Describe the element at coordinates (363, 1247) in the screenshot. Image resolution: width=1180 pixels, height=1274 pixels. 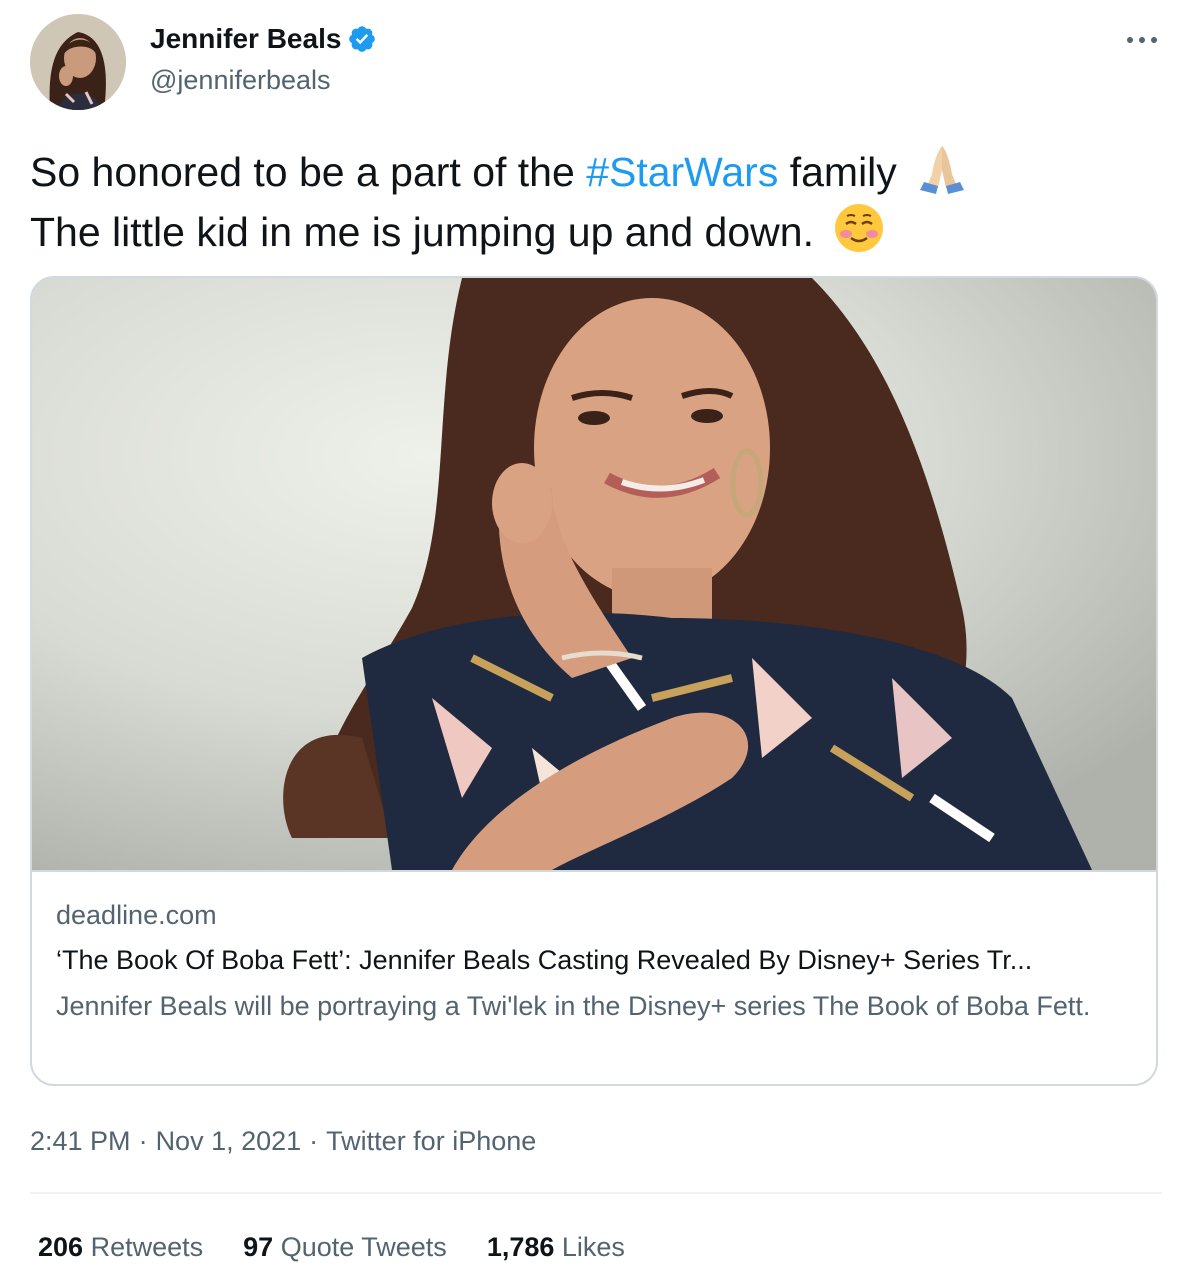
I see `quote-tweets-label: Quote Tweets` at that location.